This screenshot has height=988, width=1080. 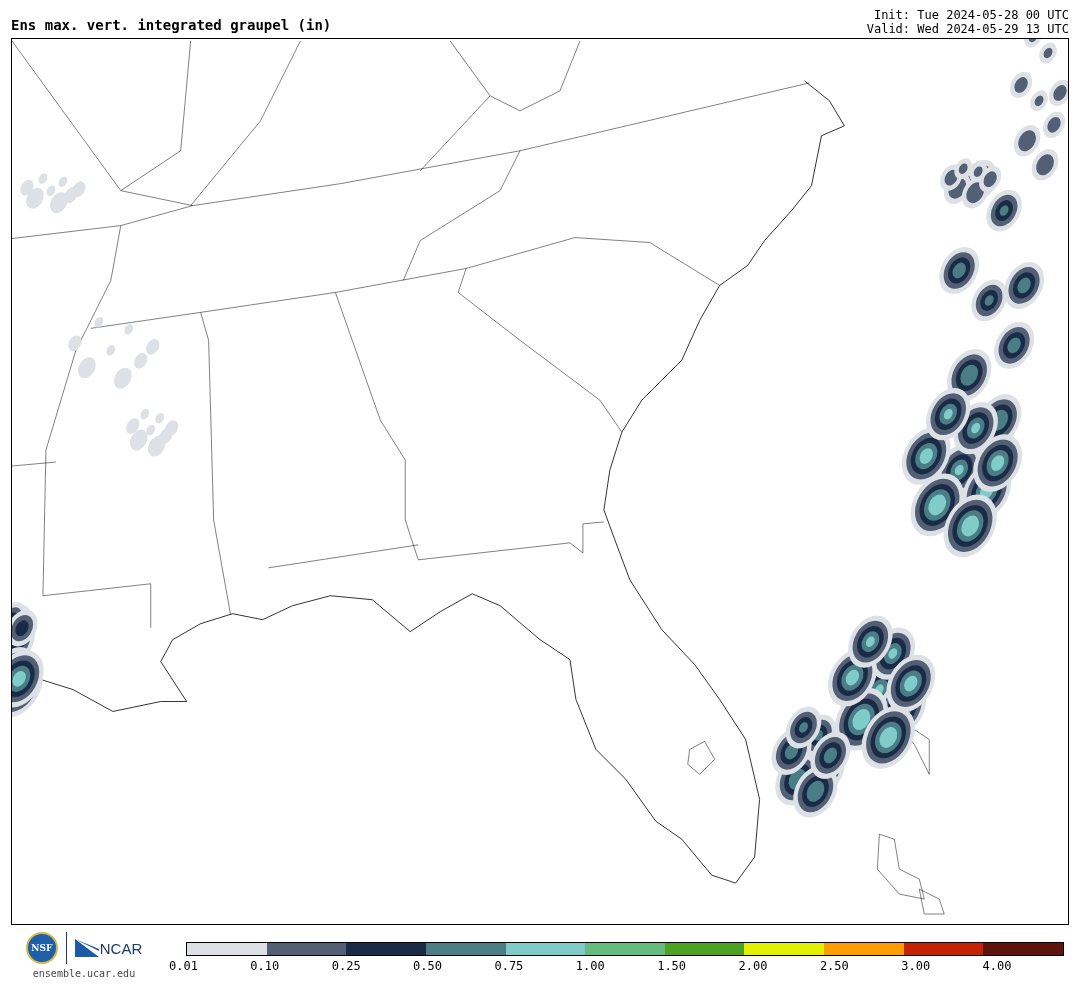 I want to click on ncar-logo-icon, so click(x=86, y=948).